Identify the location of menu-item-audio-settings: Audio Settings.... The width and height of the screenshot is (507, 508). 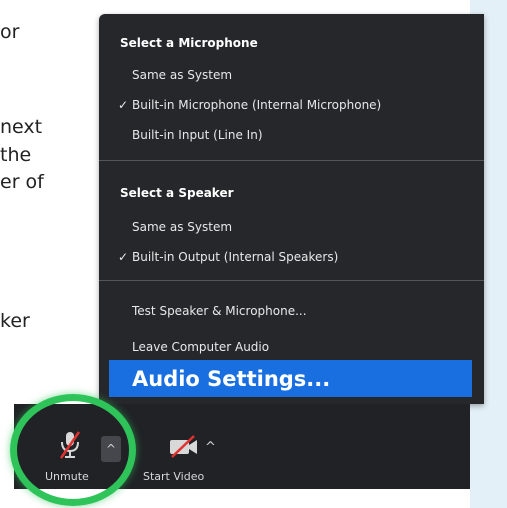
(290, 378).